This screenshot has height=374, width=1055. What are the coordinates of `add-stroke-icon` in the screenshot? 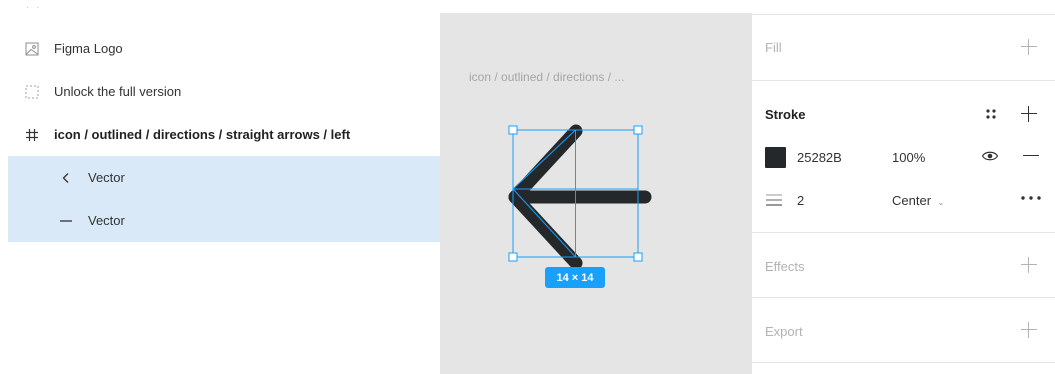 It's located at (1029, 114).